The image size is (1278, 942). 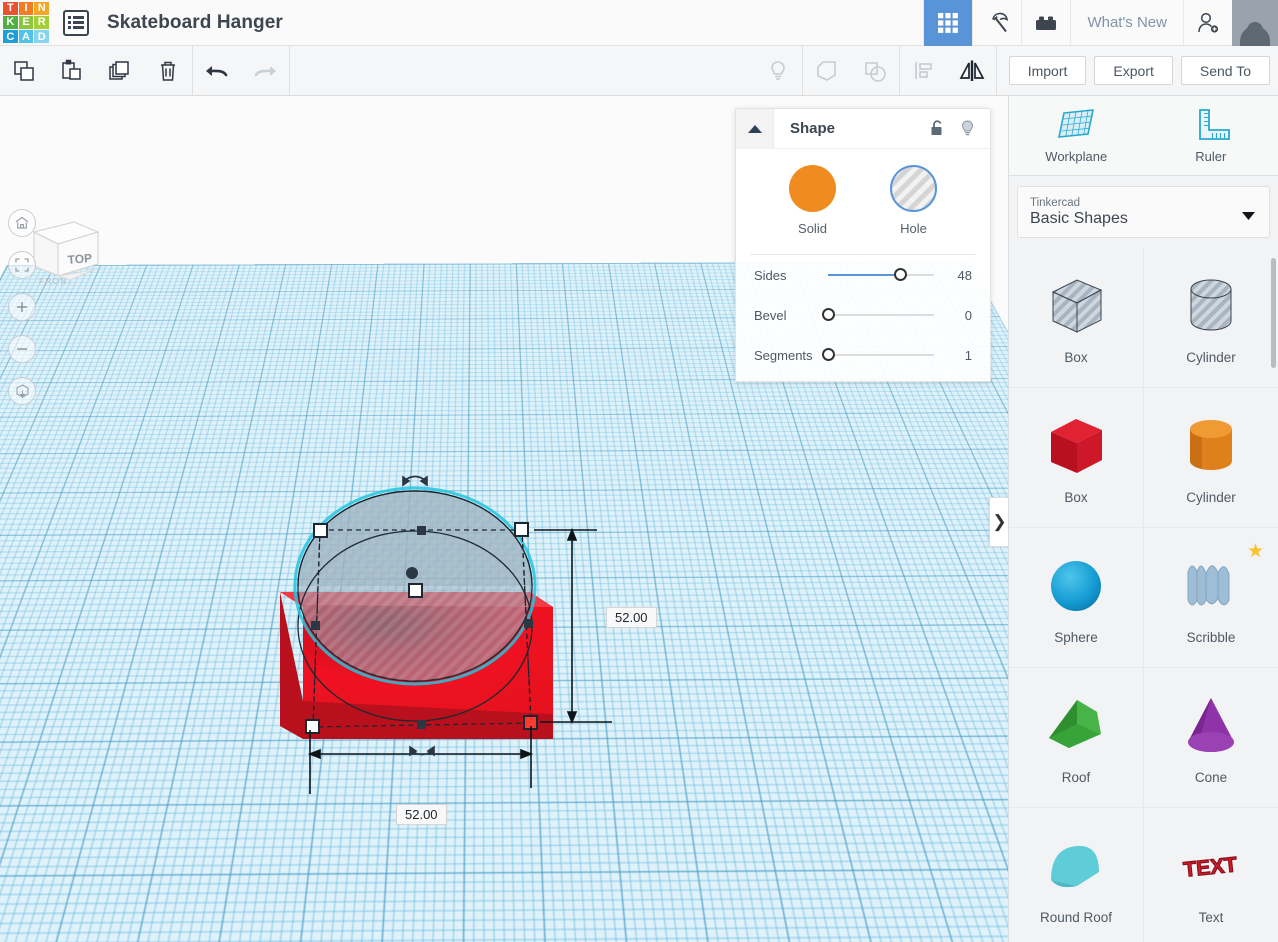 What do you see at coordinates (1248, 217) in the screenshot?
I see `chevron-down-icon` at bounding box center [1248, 217].